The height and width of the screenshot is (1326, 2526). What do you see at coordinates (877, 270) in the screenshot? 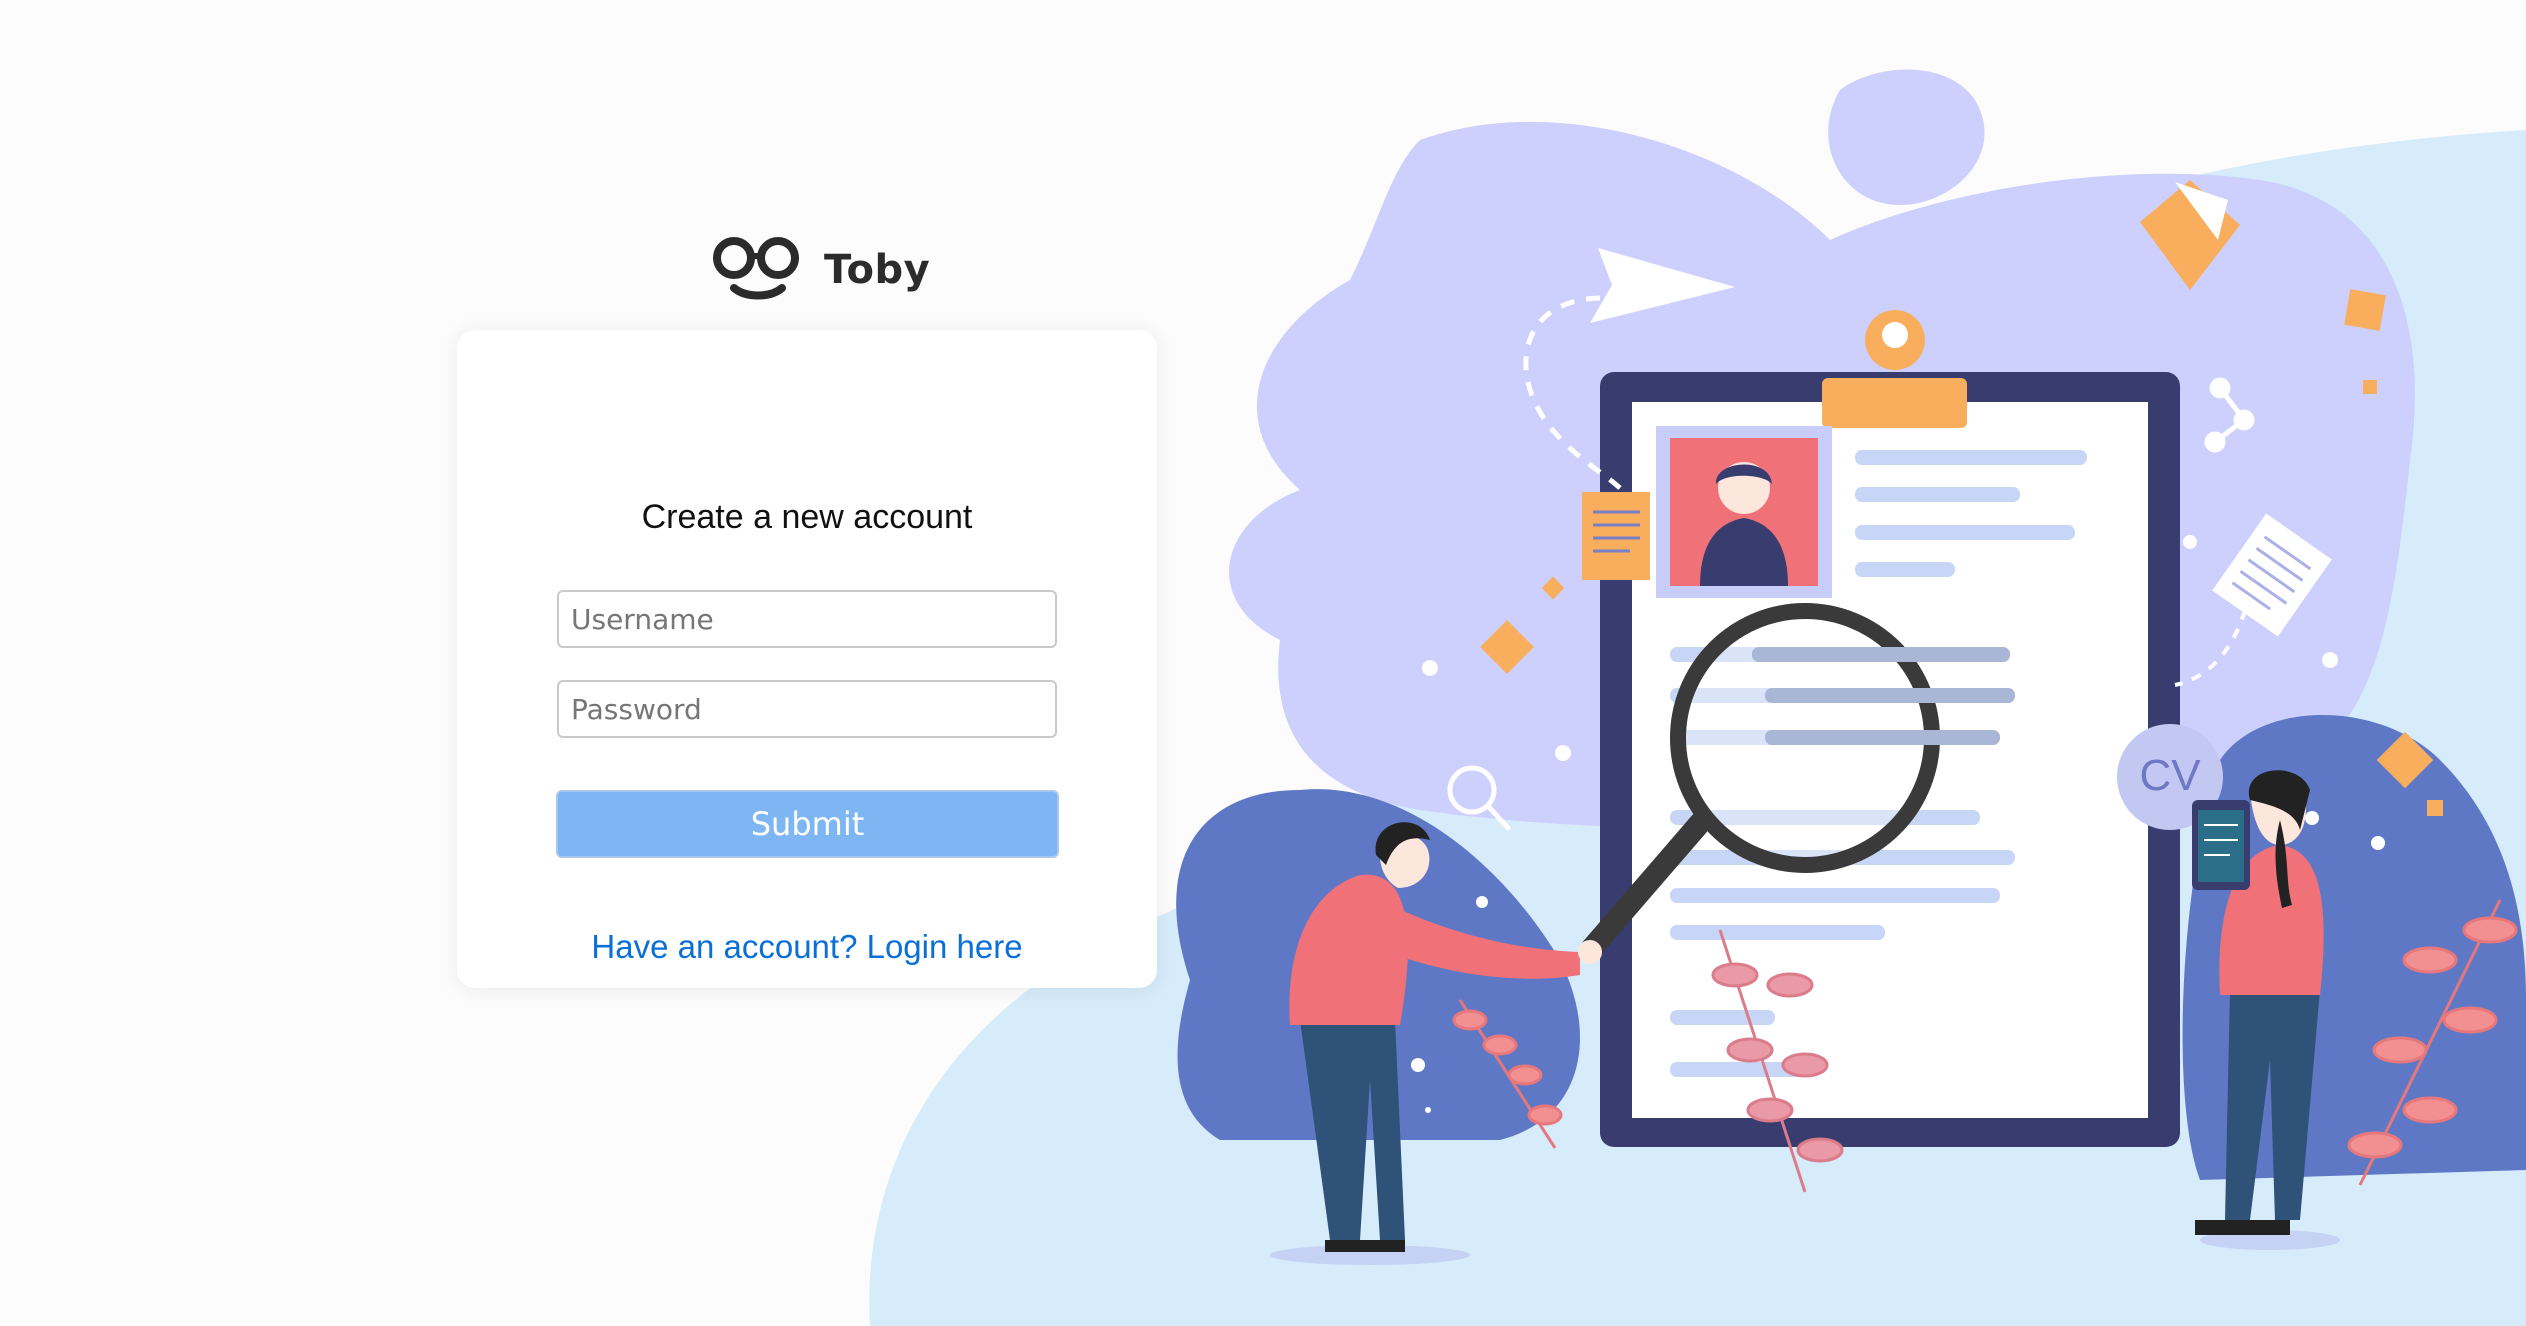
I see `brand-name: Toby` at bounding box center [877, 270].